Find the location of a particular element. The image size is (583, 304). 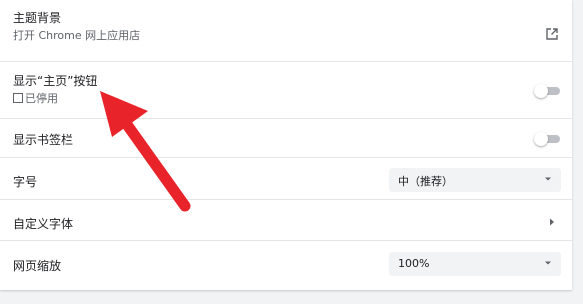

theme-subtitle: 打开 Chrome 网上应用店 is located at coordinates (77, 35).